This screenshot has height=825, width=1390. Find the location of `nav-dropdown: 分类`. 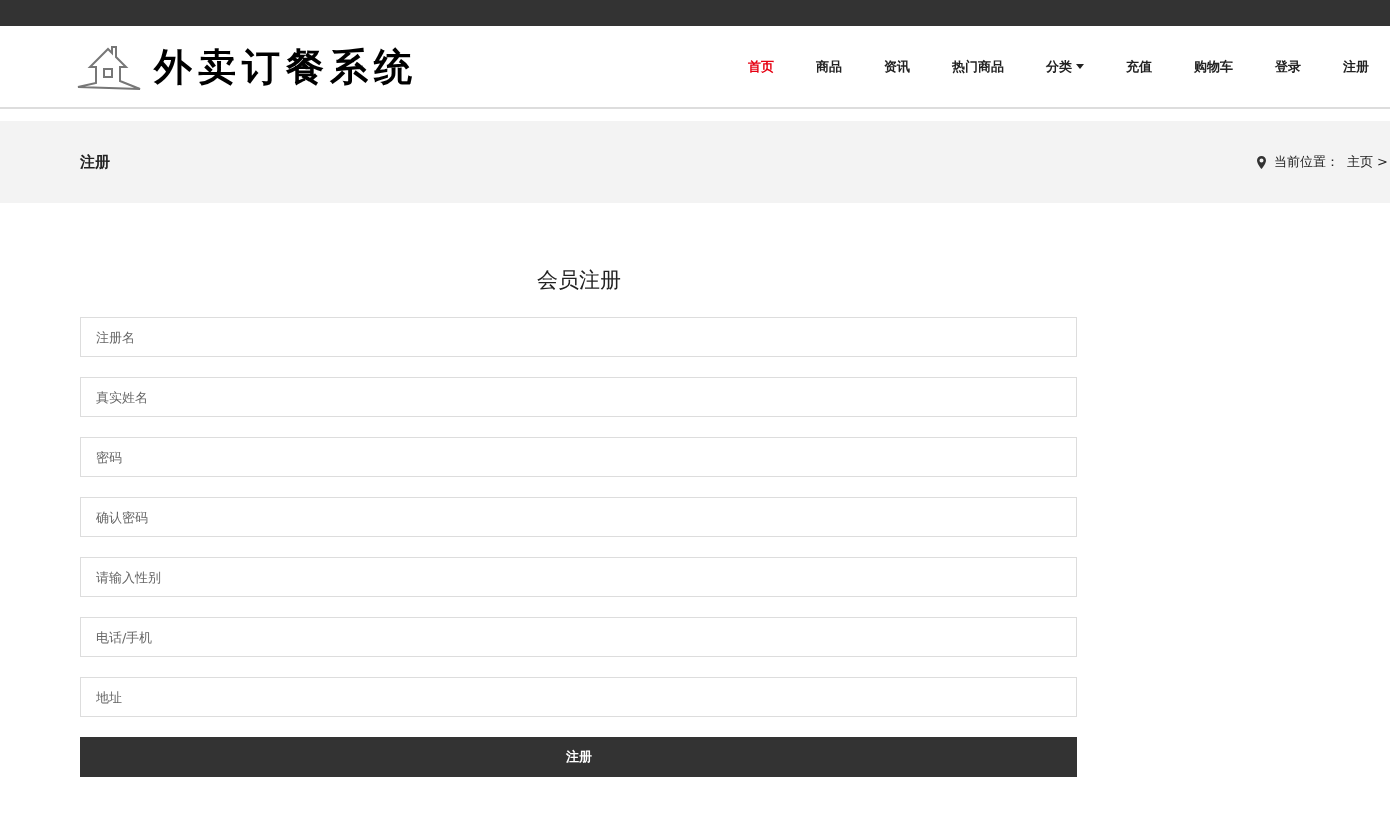

nav-dropdown: 分类 is located at coordinates (1065, 66).